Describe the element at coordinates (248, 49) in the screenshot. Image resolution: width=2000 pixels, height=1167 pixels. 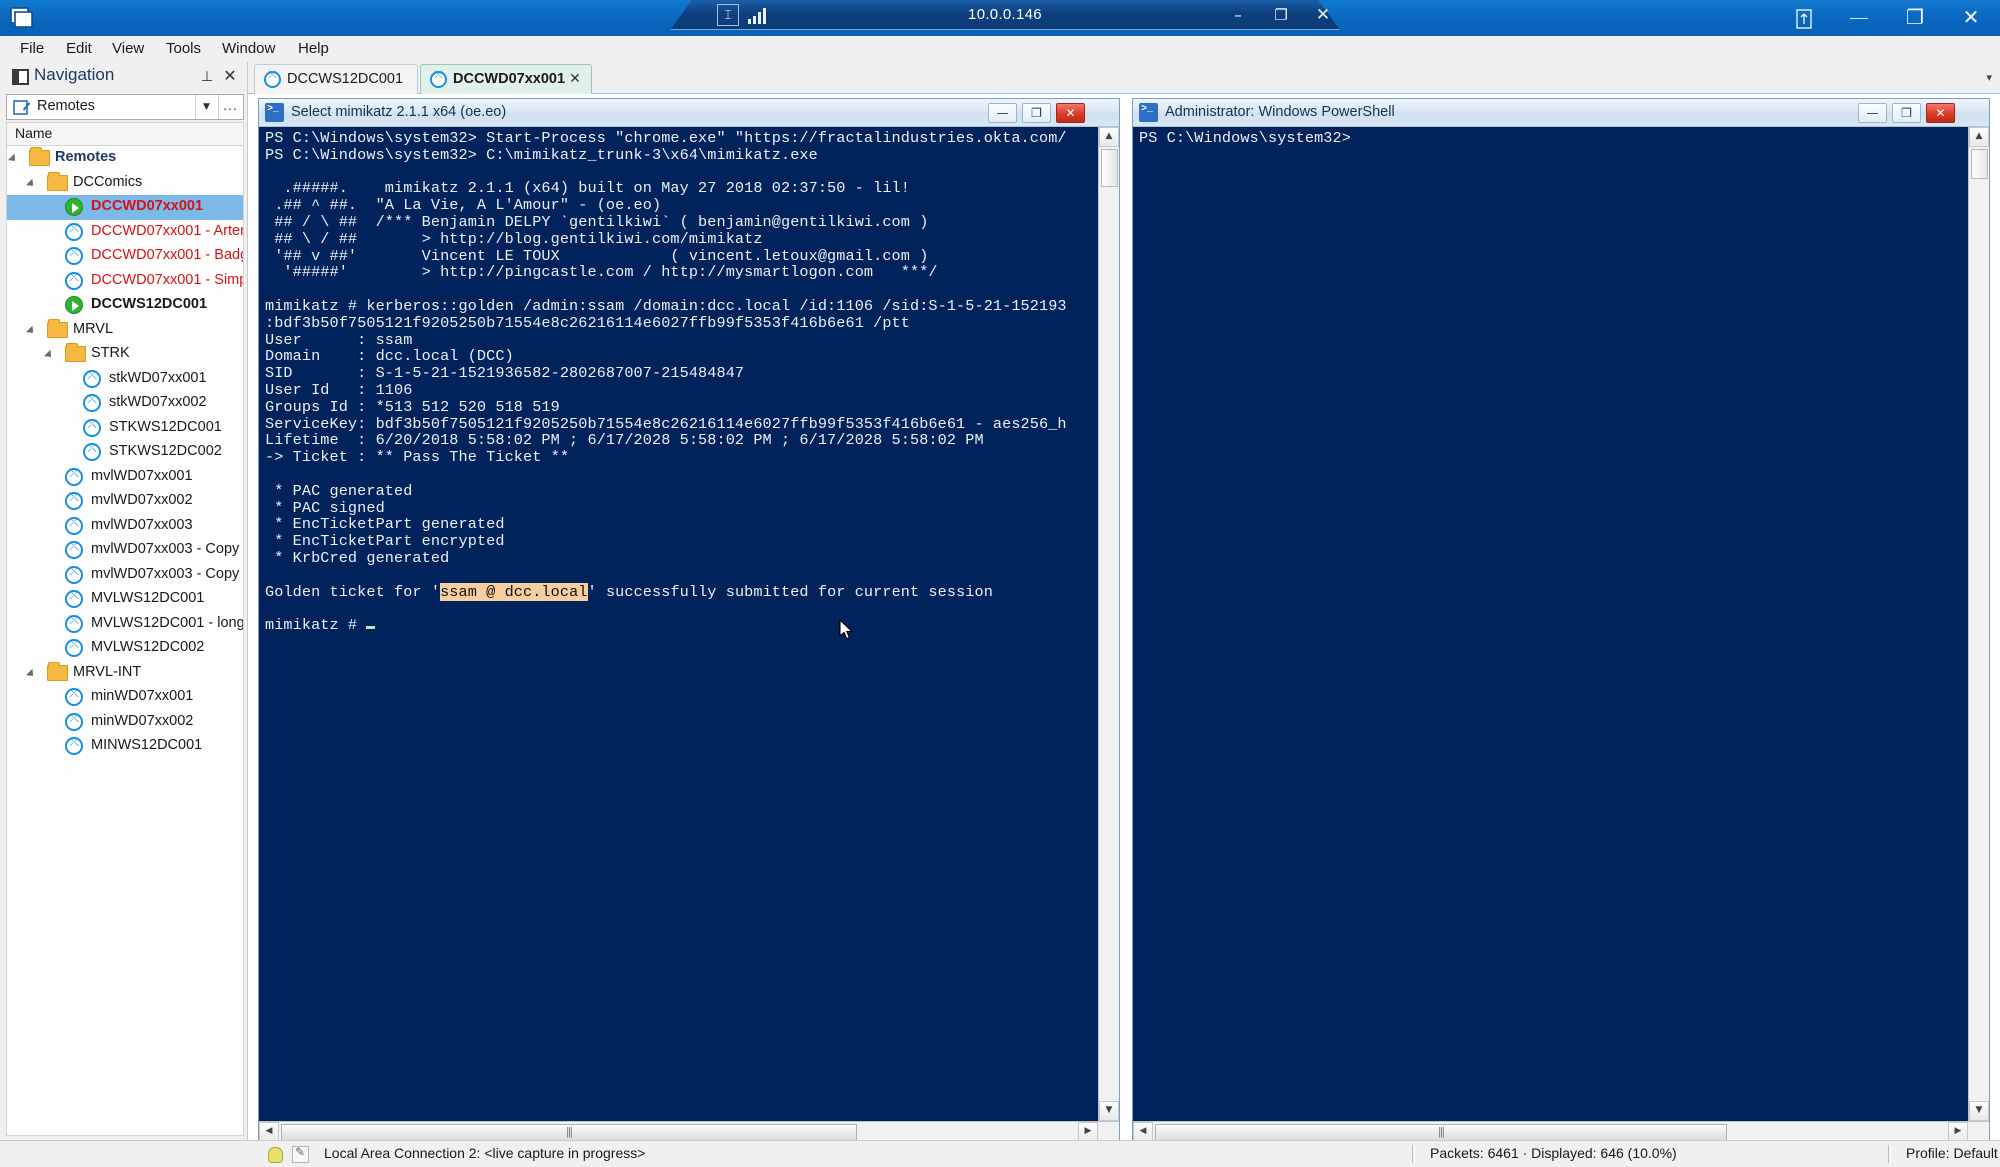
I see `menu-window: Window` at that location.